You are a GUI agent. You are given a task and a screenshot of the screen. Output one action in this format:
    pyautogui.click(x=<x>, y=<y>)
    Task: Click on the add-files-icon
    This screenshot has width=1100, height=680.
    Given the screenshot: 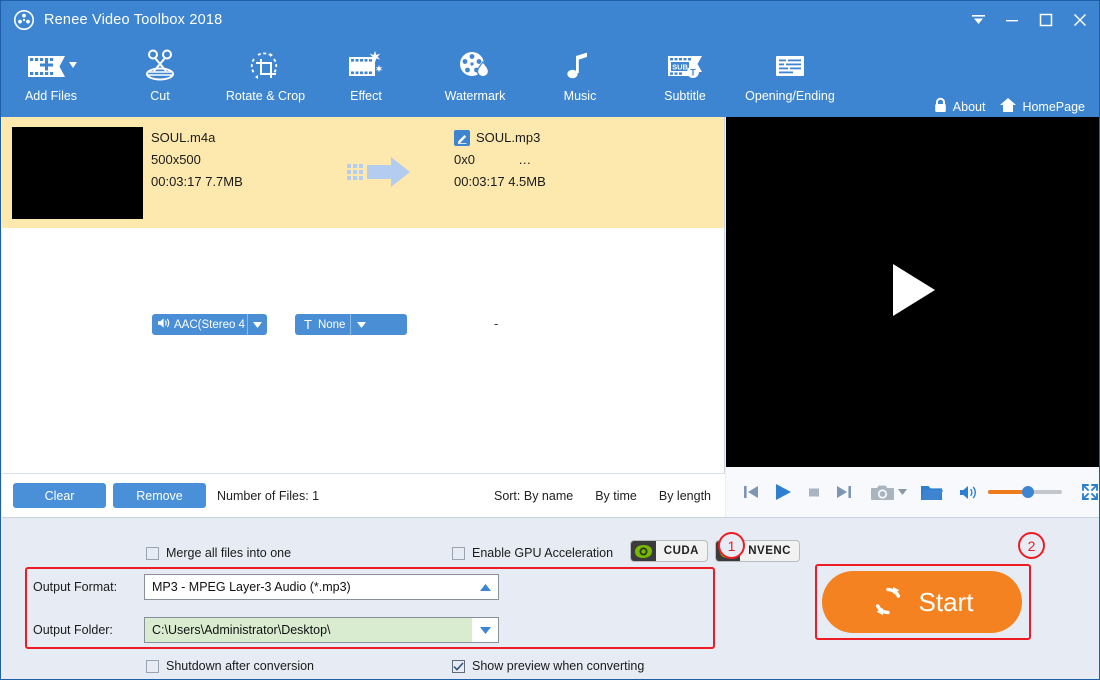 What is the action you would take?
    pyautogui.click(x=51, y=66)
    